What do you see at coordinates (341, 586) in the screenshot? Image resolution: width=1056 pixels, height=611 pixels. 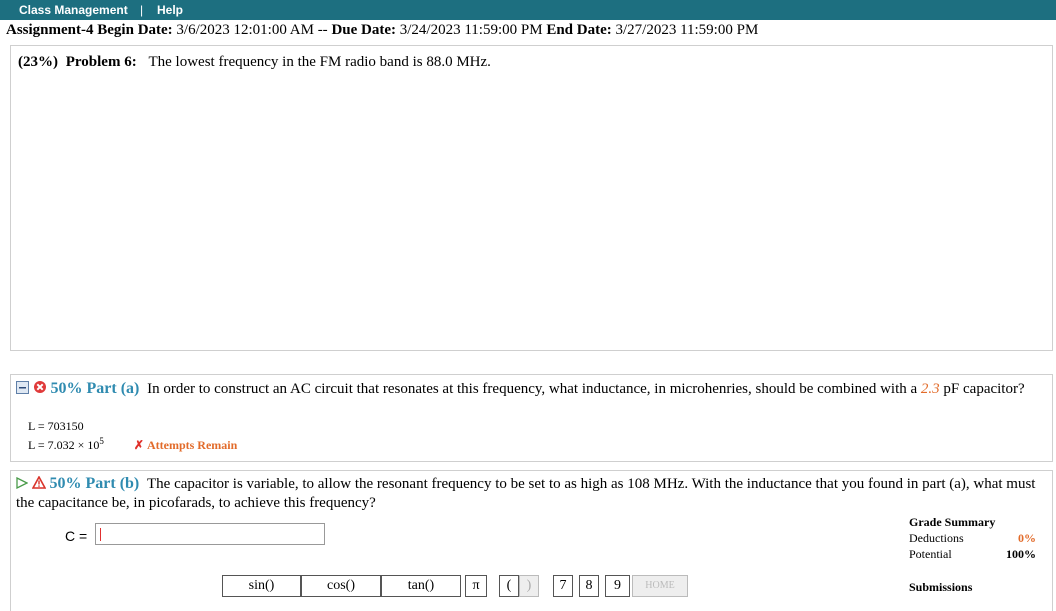 I see `cos-key: cos()` at bounding box center [341, 586].